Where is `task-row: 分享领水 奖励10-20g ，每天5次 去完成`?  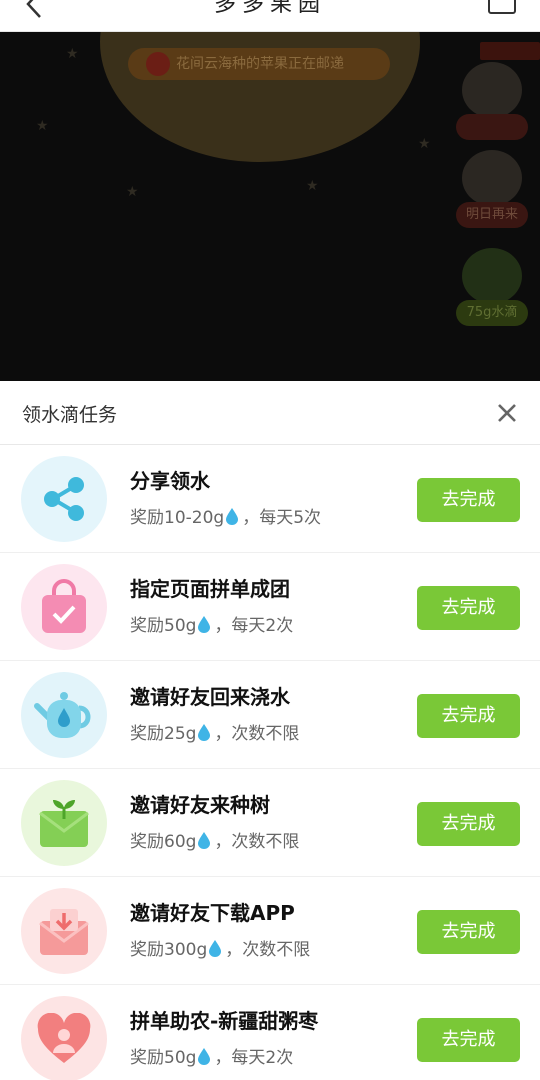 task-row: 分享领水 奖励10-20g ，每天5次 去完成 is located at coordinates (270, 499).